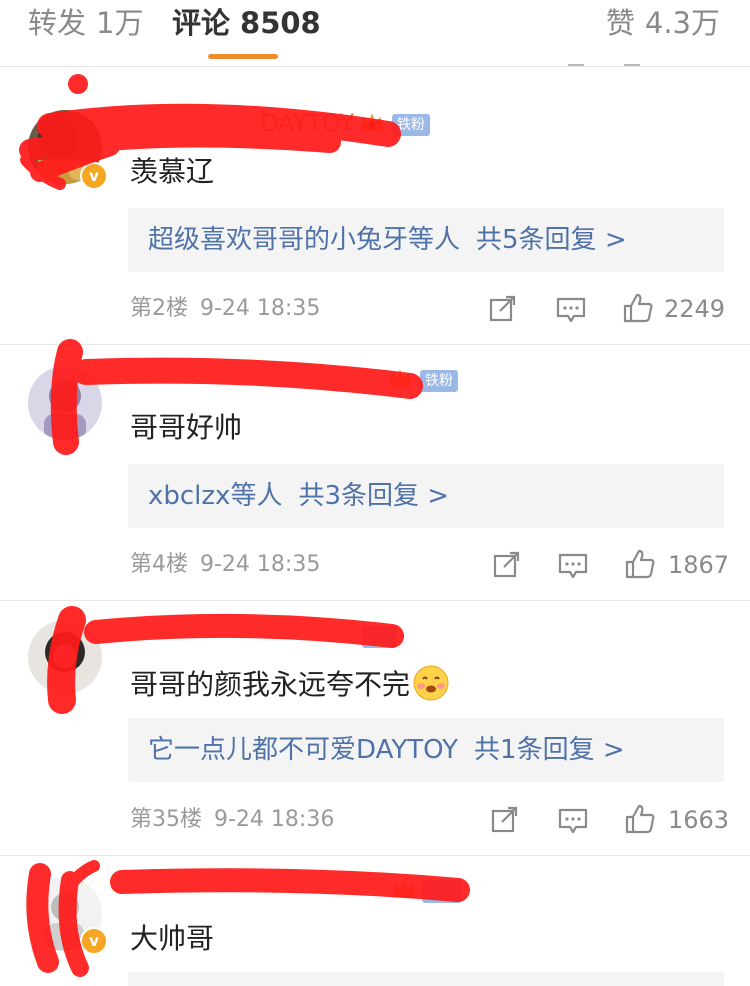  I want to click on comment-text: 羡慕辽, so click(172, 171).